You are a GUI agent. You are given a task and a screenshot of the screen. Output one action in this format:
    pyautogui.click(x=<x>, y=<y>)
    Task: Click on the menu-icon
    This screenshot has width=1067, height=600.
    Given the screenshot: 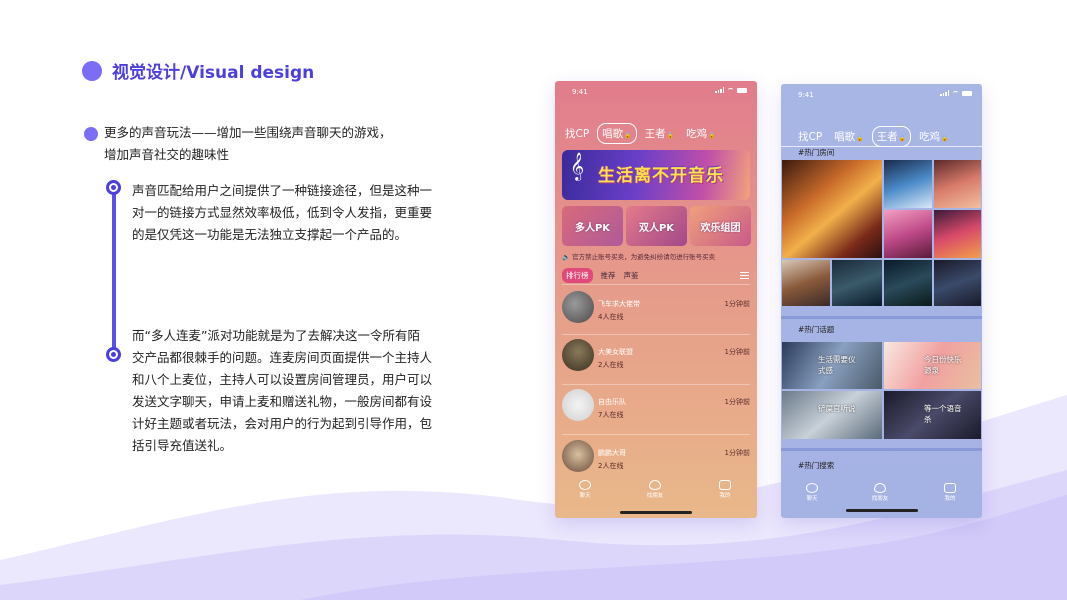 What is the action you would take?
    pyautogui.click(x=744, y=275)
    